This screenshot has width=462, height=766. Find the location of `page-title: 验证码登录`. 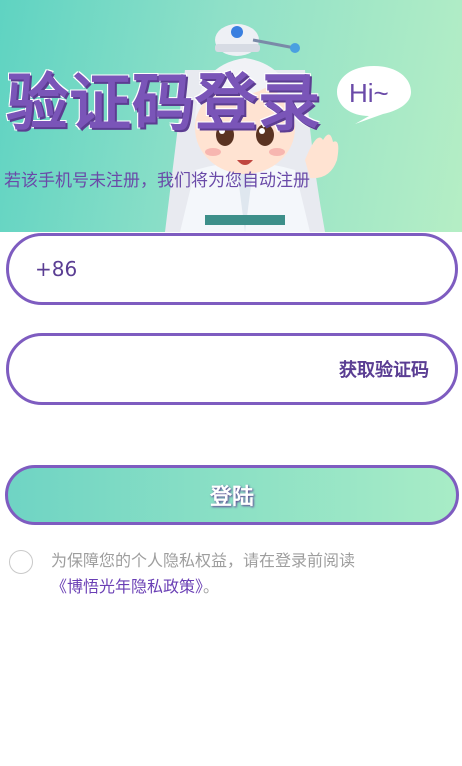

page-title: 验证码登录 is located at coordinates (164, 102).